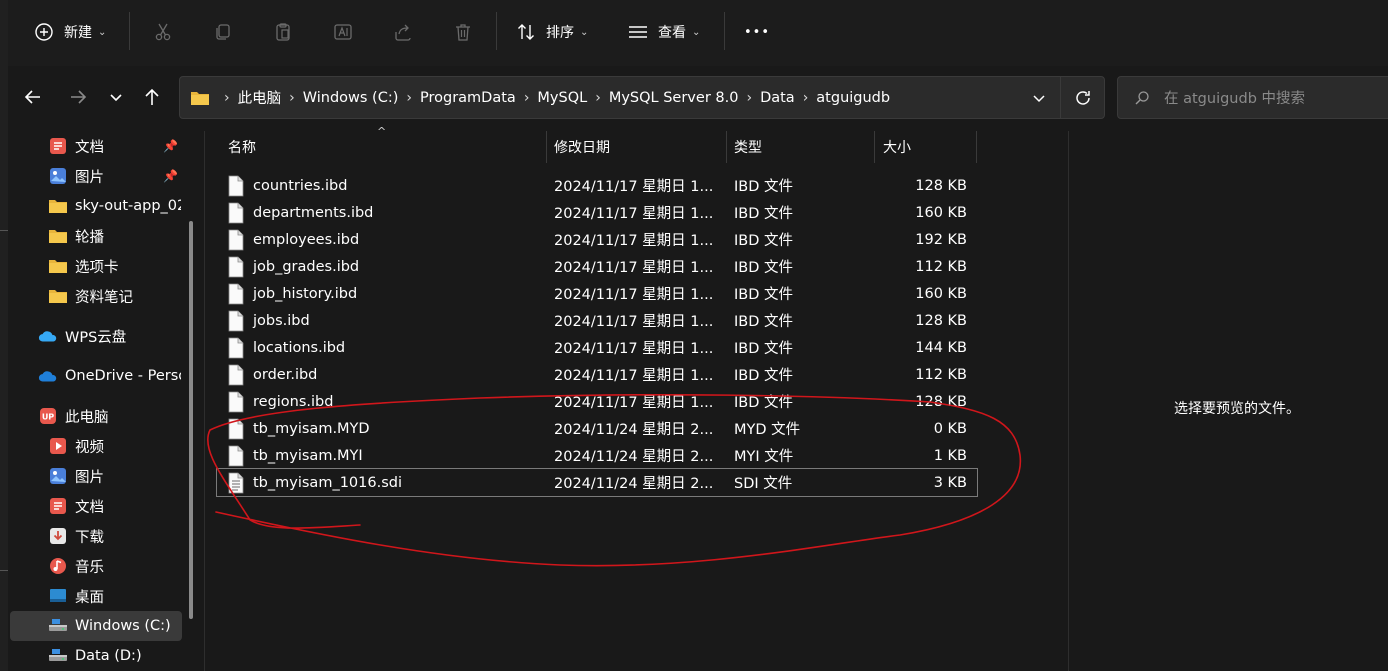 This screenshot has height=671, width=1388. I want to click on file-name: job_history.ibd, so click(305, 293).